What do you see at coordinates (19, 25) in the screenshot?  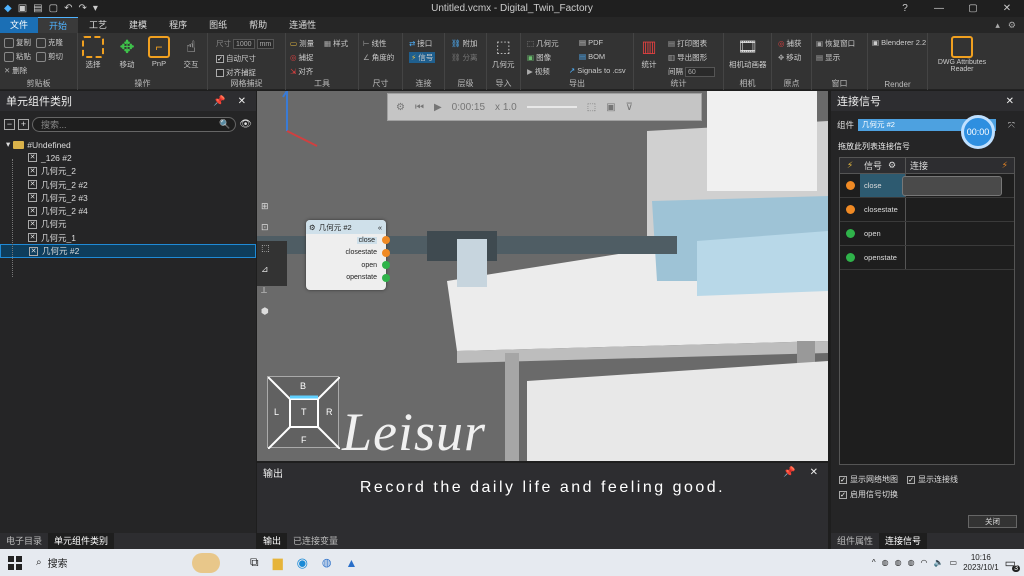 I see `tab-file: 文件` at bounding box center [19, 25].